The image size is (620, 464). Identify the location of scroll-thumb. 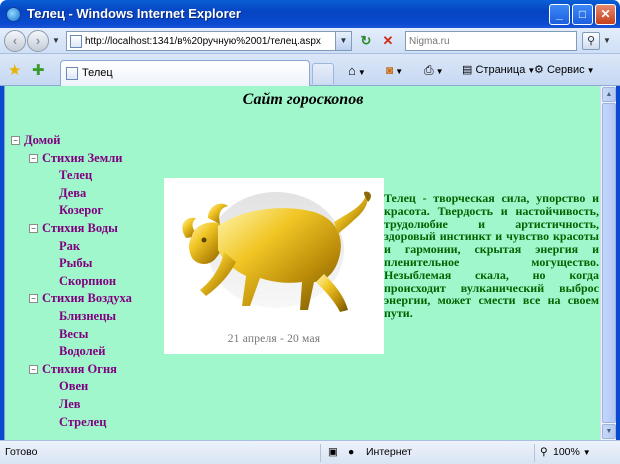
(609, 263).